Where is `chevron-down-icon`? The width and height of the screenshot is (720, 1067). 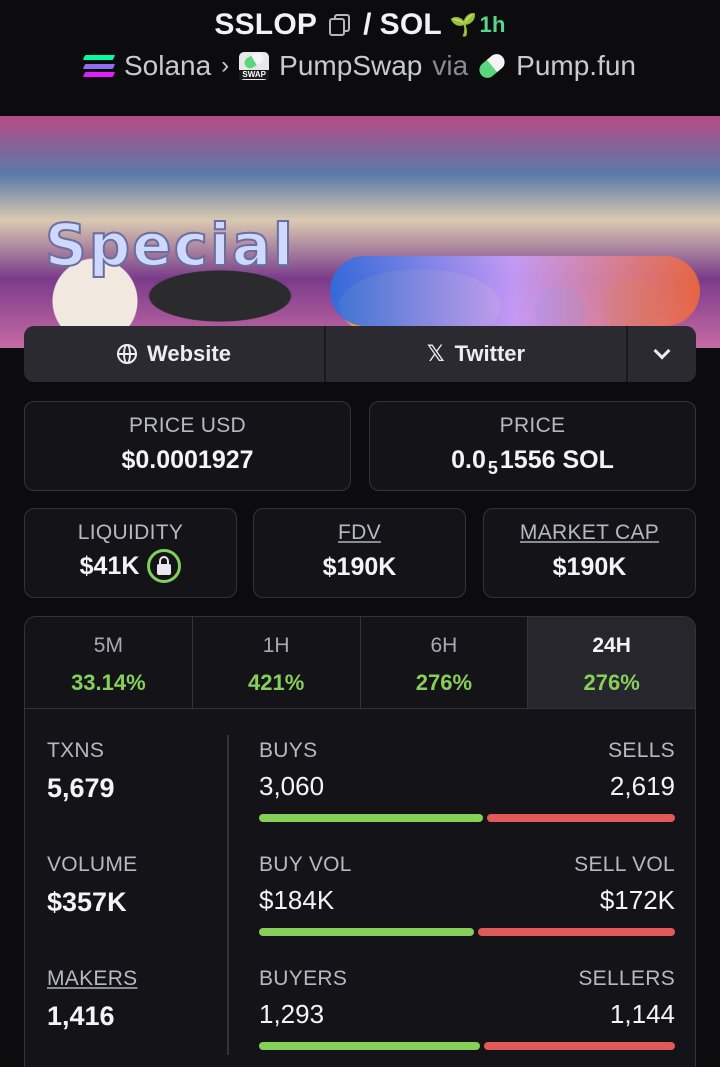
chevron-down-icon is located at coordinates (662, 351).